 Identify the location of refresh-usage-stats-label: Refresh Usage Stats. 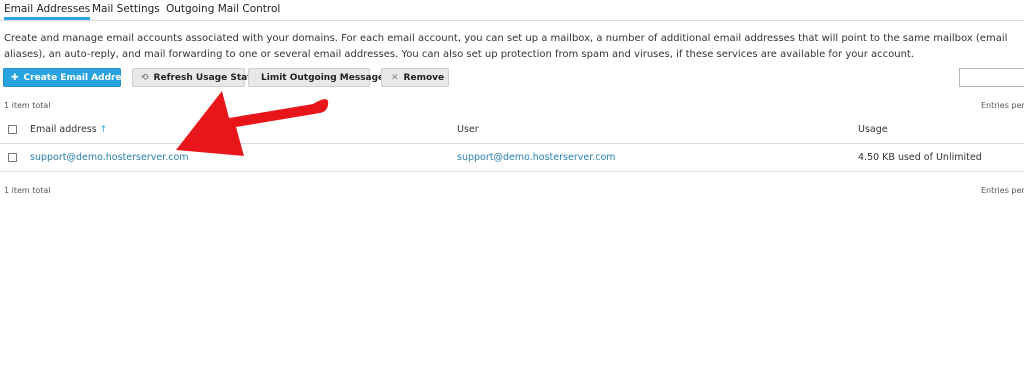
(205, 78).